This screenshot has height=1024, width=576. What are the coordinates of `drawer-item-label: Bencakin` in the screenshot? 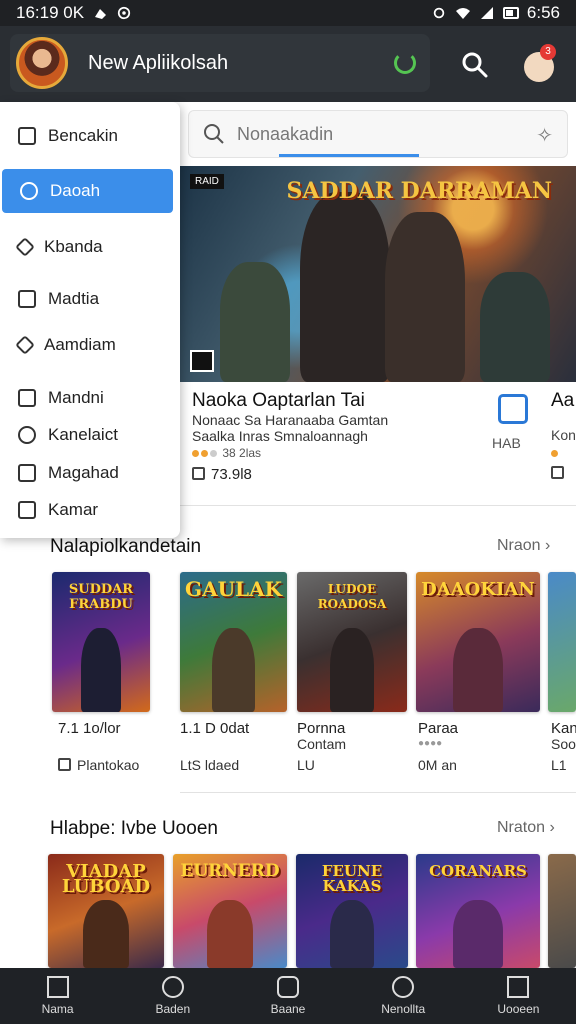 It's located at (83, 135).